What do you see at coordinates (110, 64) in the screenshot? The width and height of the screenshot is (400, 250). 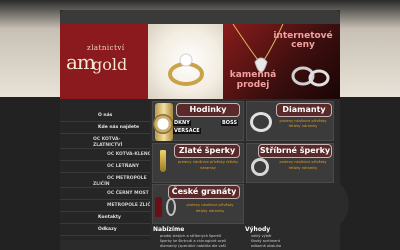 I see `logo-gold: gold` at bounding box center [110, 64].